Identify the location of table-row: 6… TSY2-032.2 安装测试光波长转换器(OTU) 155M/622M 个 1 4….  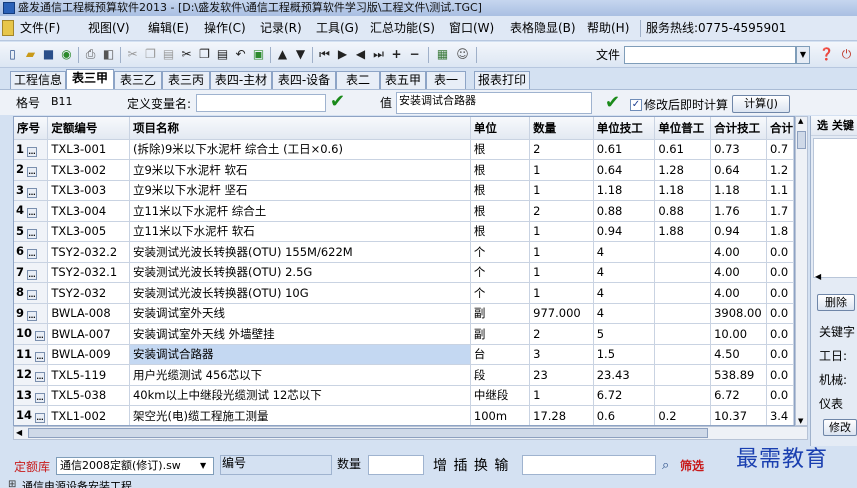
(404, 252).